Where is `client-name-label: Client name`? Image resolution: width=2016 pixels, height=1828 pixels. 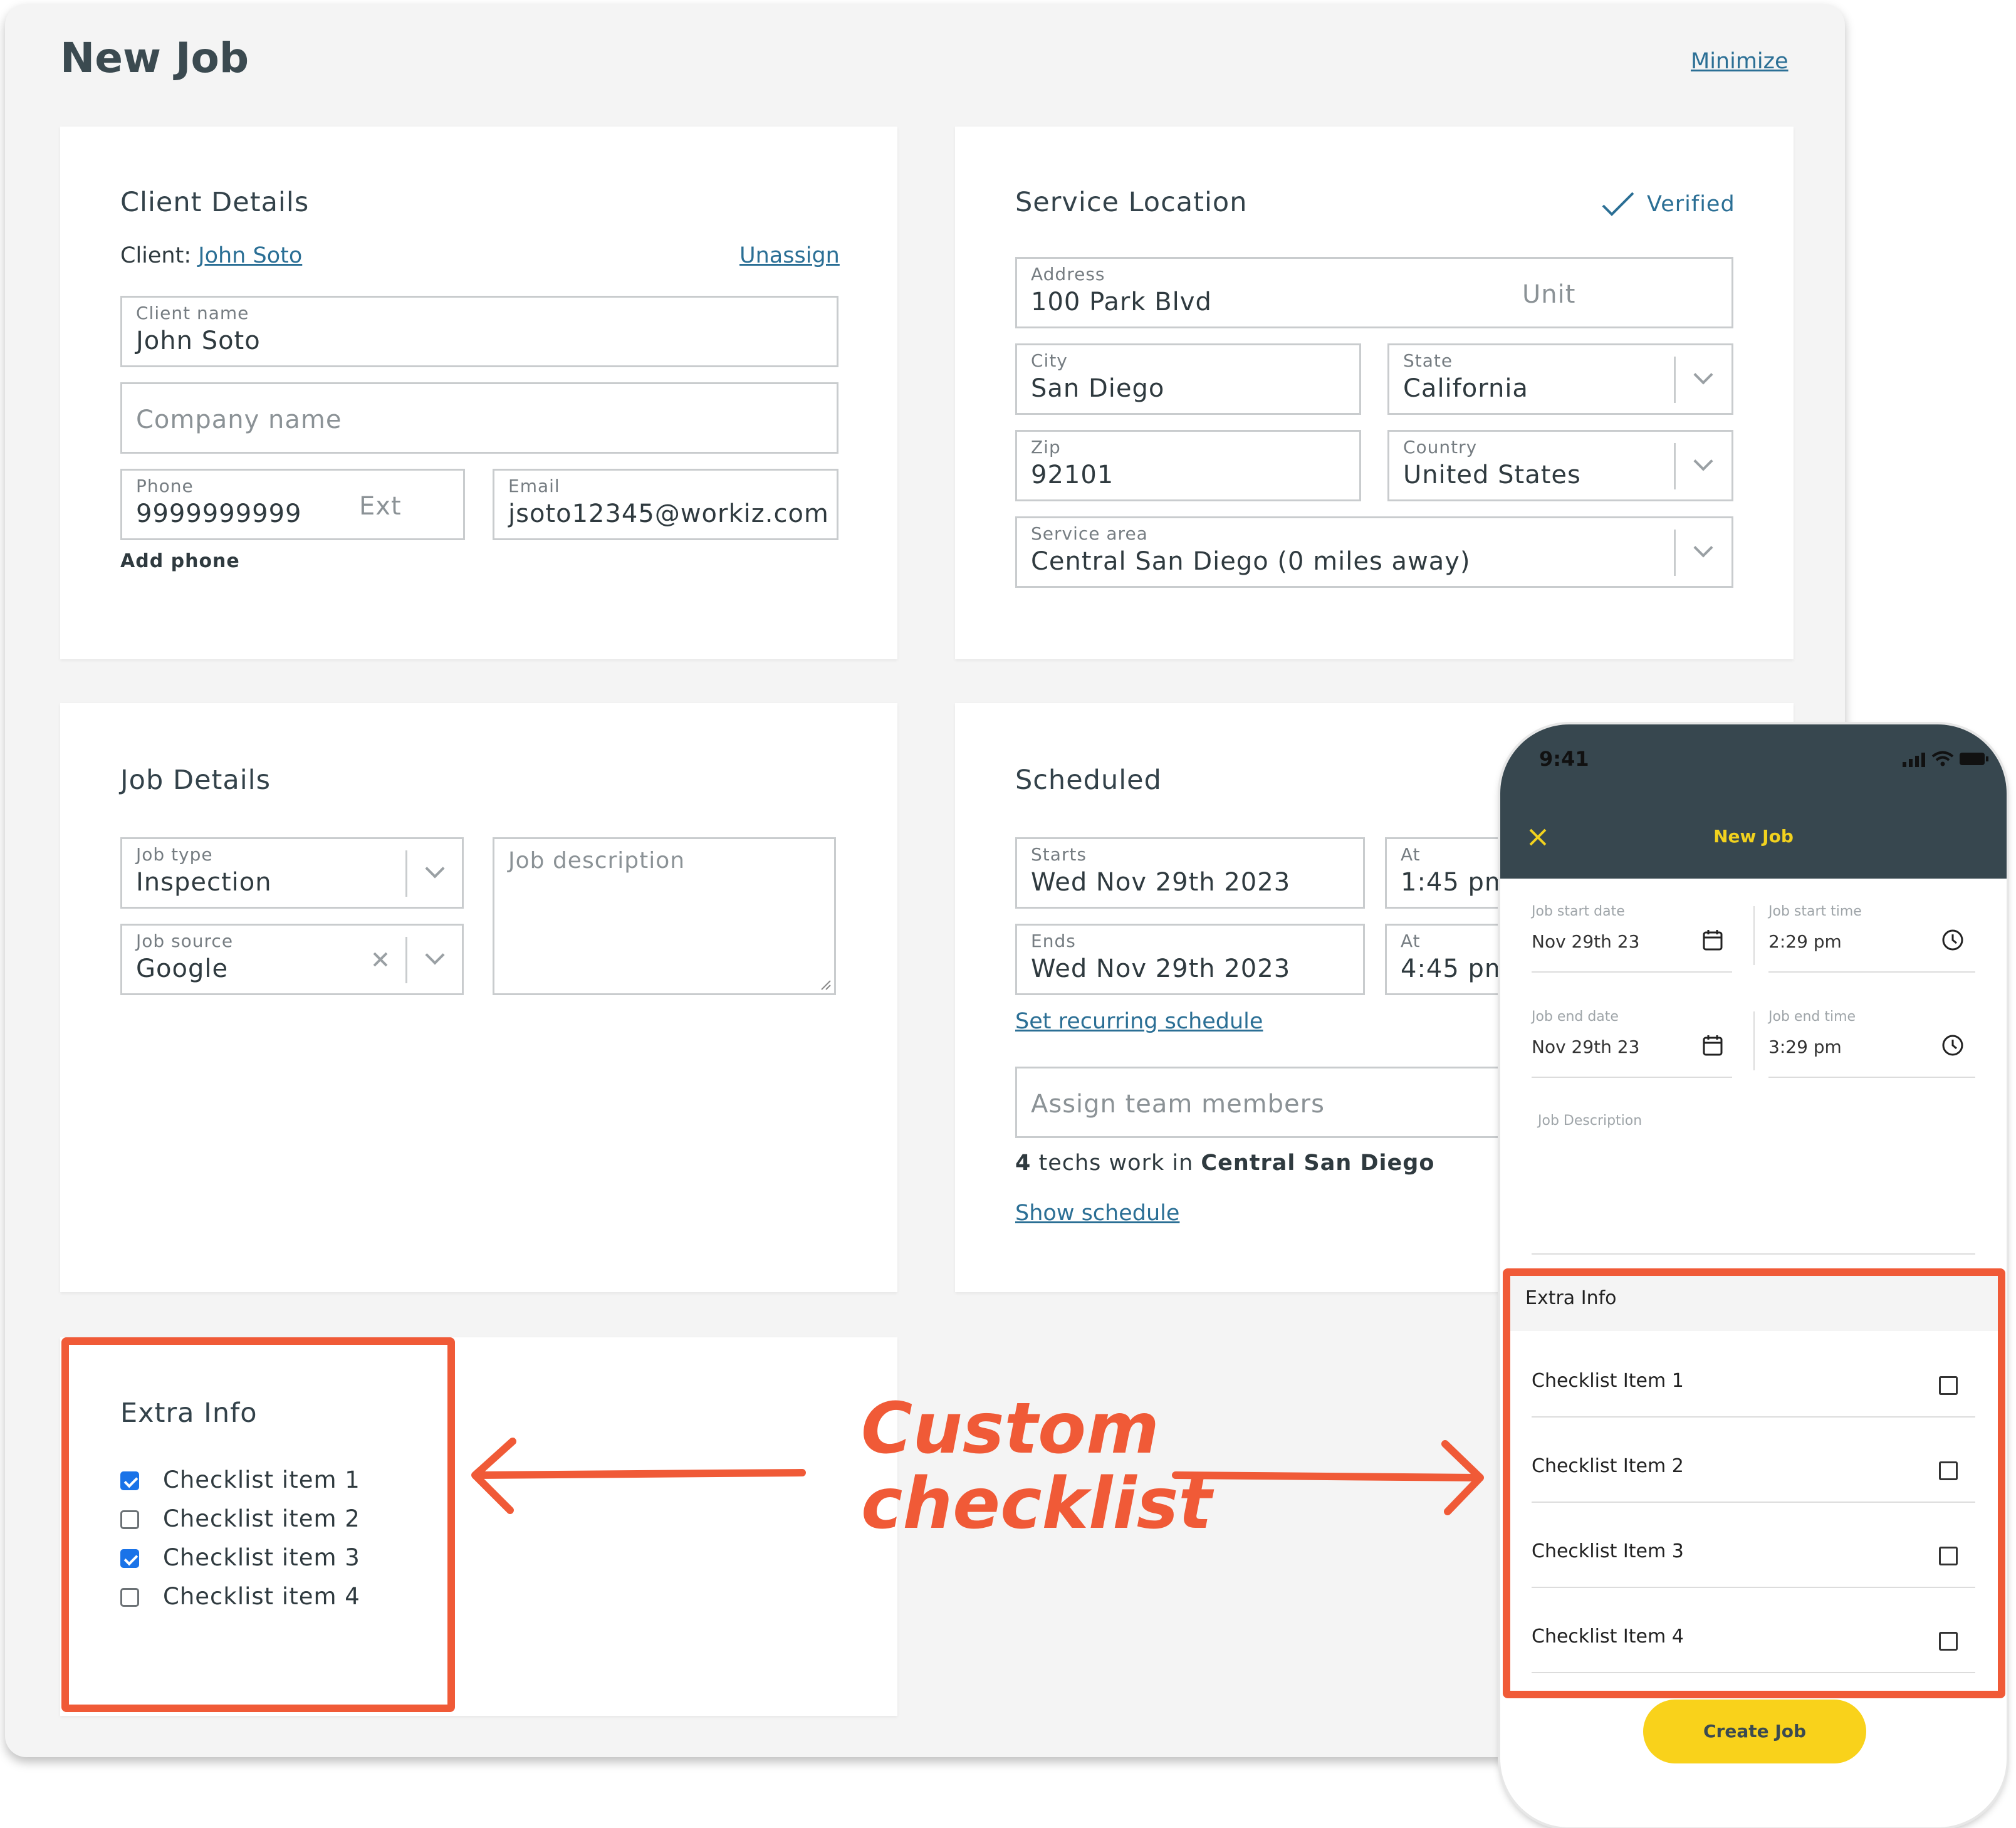 client-name-label: Client name is located at coordinates (192, 313).